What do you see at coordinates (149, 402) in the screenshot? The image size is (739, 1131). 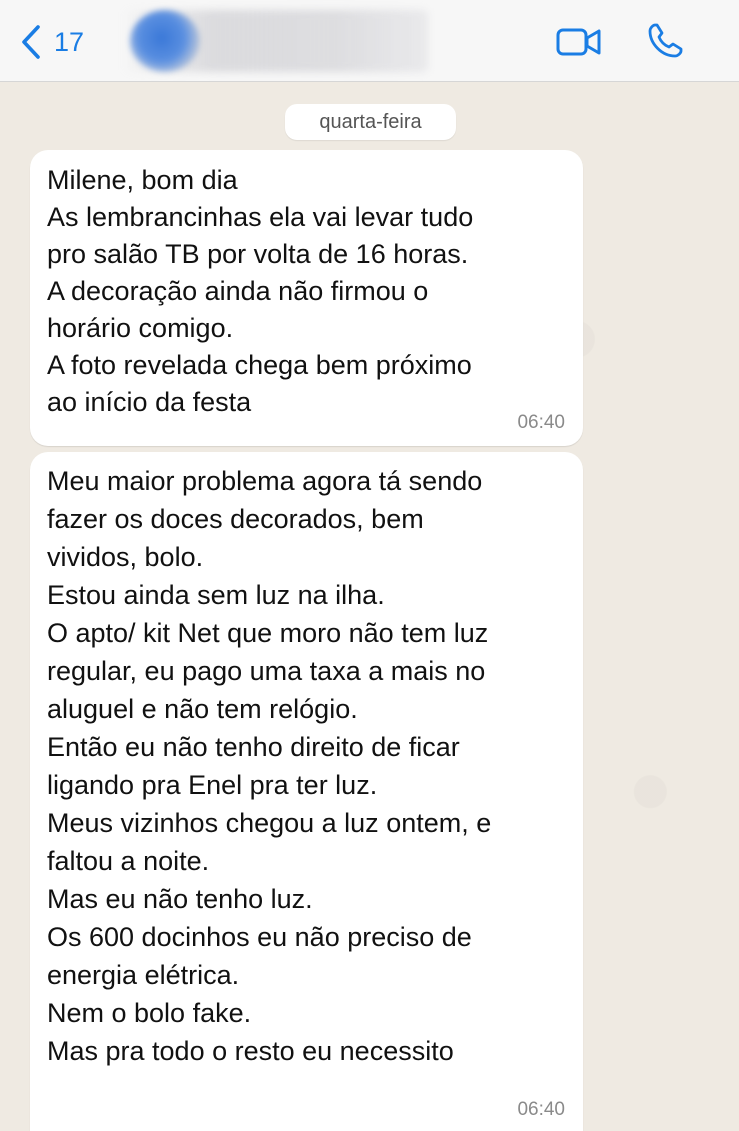 I see `message-line: ao início da festa` at bounding box center [149, 402].